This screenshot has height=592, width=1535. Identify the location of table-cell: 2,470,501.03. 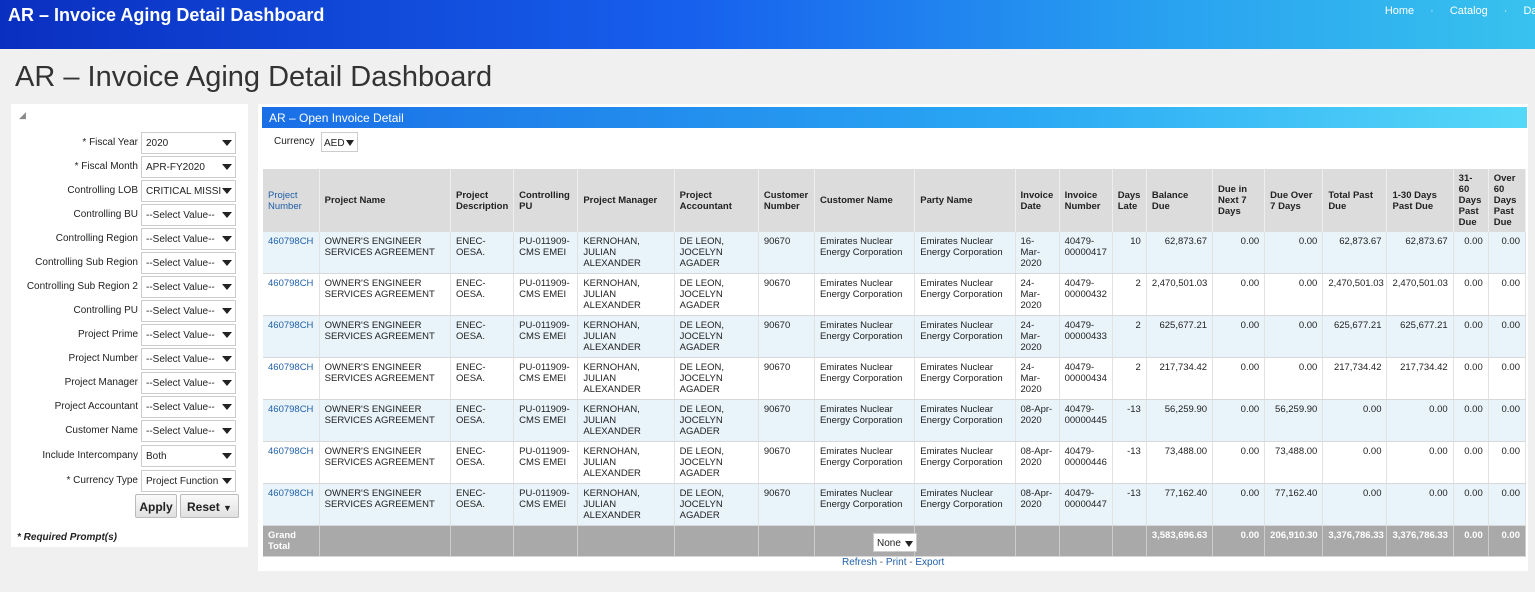
(1180, 294).